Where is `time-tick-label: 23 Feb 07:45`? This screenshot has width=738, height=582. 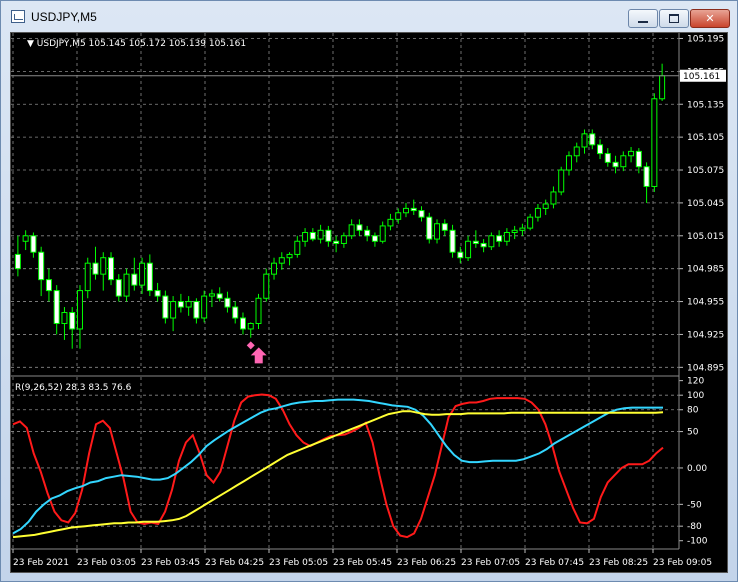
time-tick-label: 23 Feb 07:45 is located at coordinates (554, 563).